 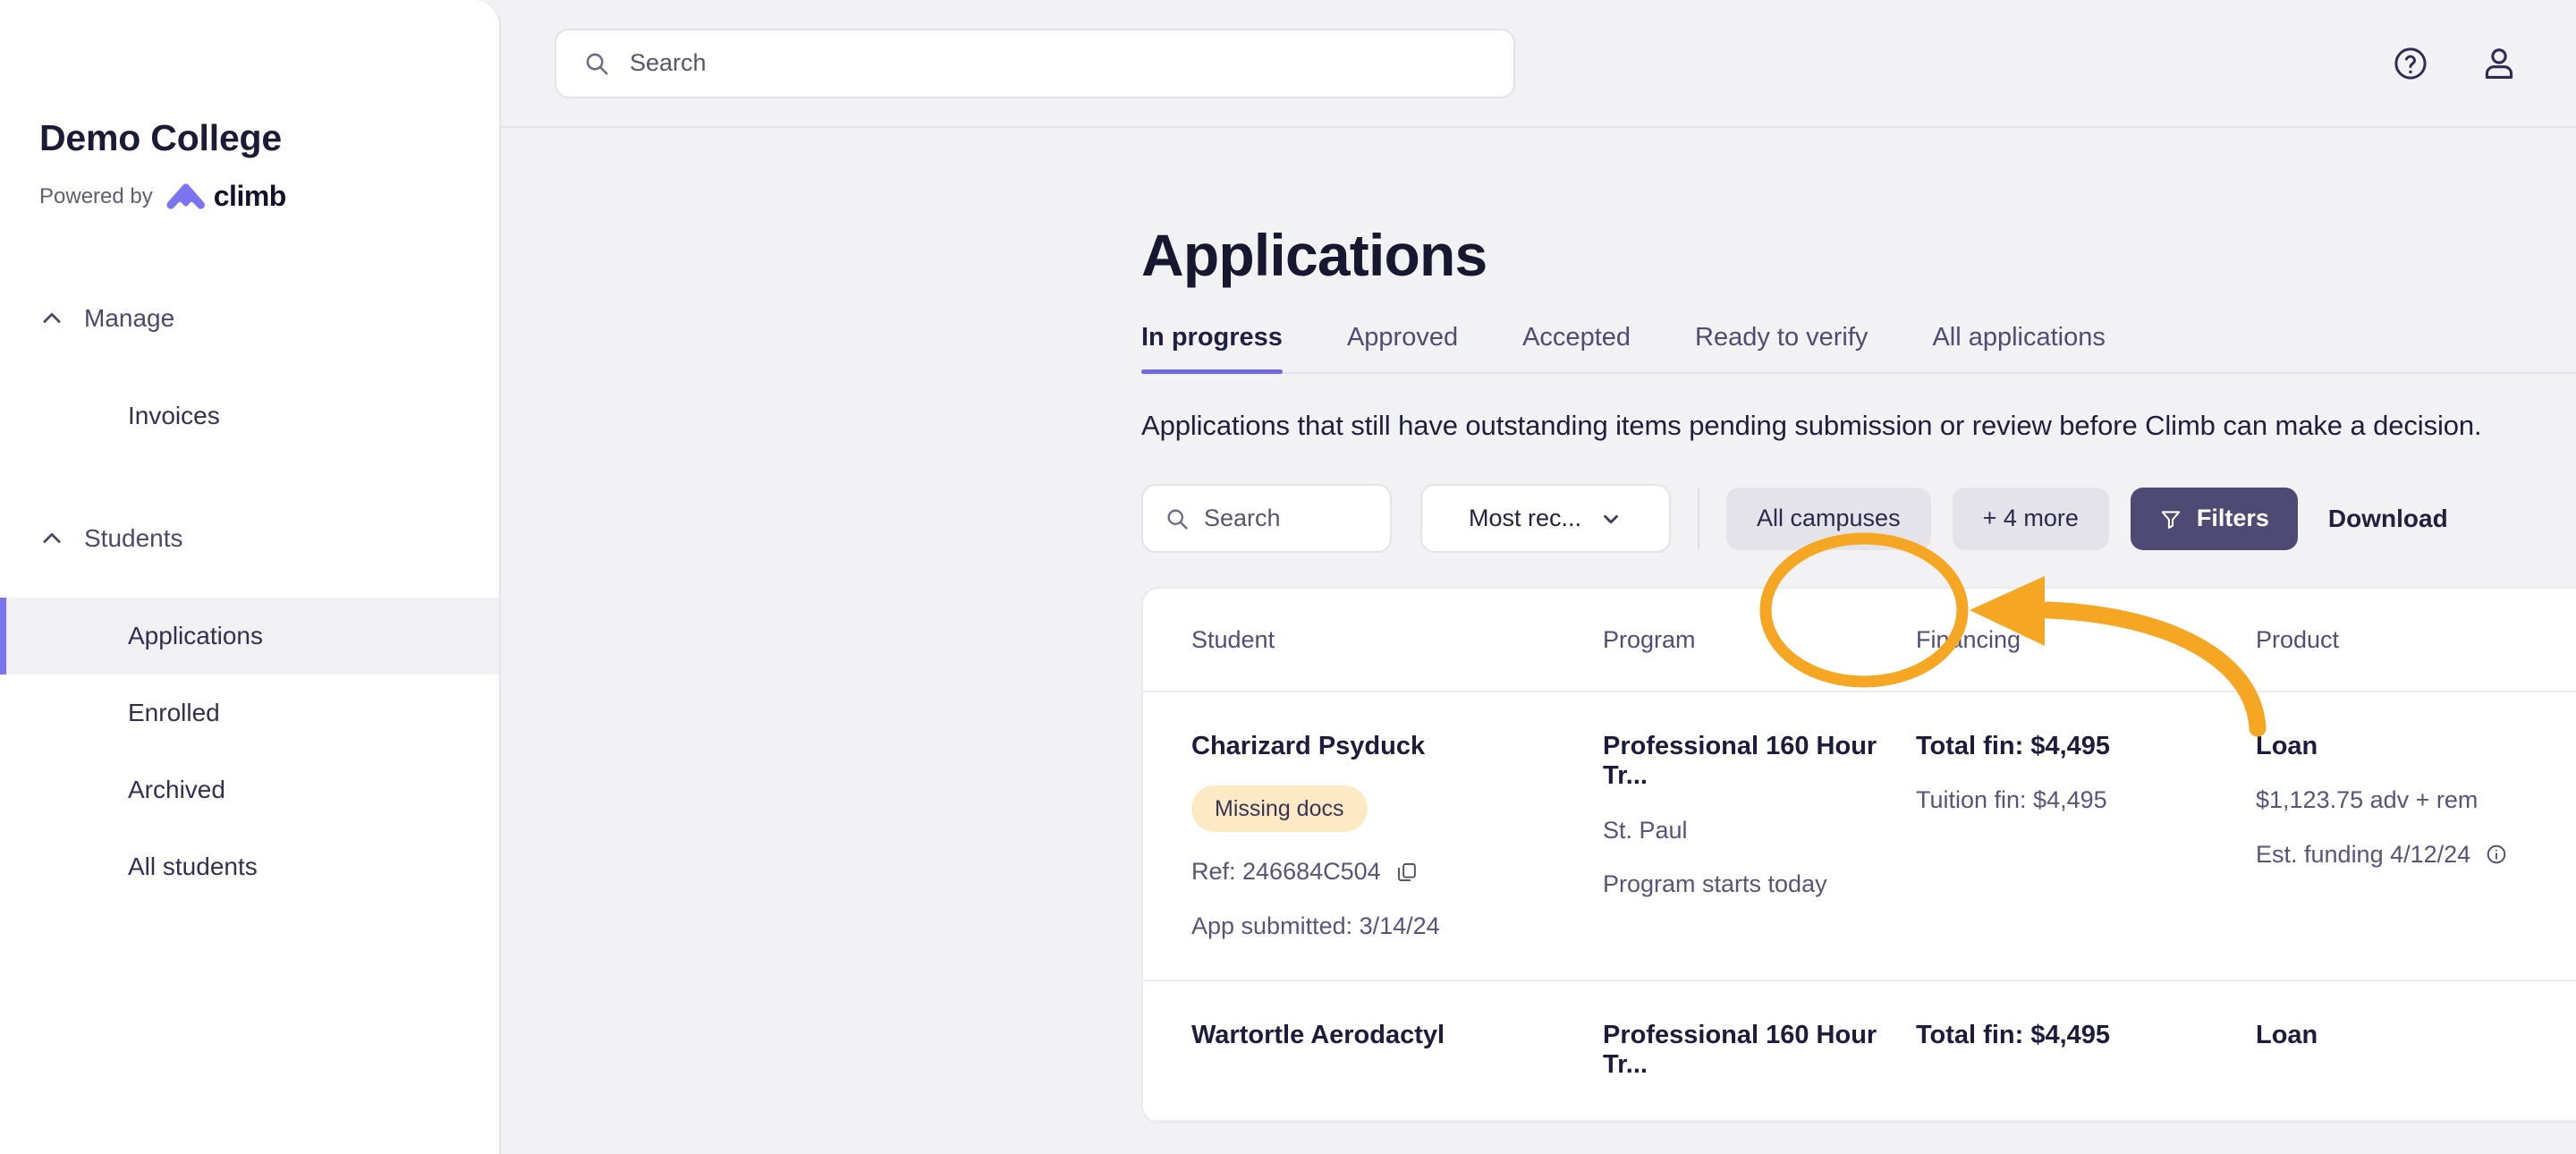 What do you see at coordinates (1781, 337) in the screenshot?
I see `tab-label: Ready to verify` at bounding box center [1781, 337].